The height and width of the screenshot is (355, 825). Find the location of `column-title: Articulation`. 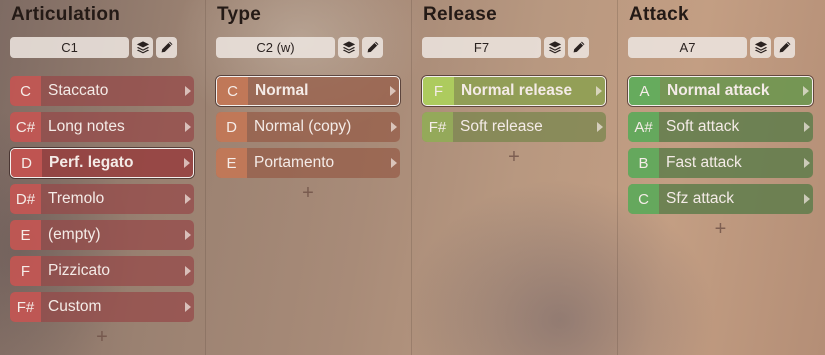

column-title: Articulation is located at coordinates (66, 14).